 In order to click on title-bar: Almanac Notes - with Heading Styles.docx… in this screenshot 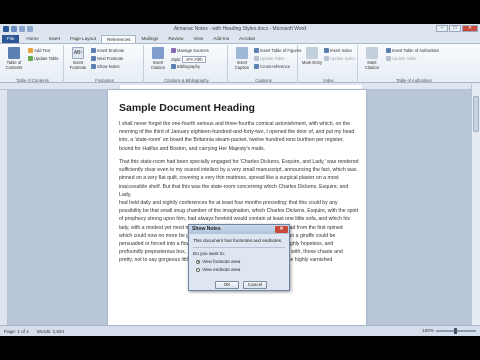, I will do `click(240, 29)`.